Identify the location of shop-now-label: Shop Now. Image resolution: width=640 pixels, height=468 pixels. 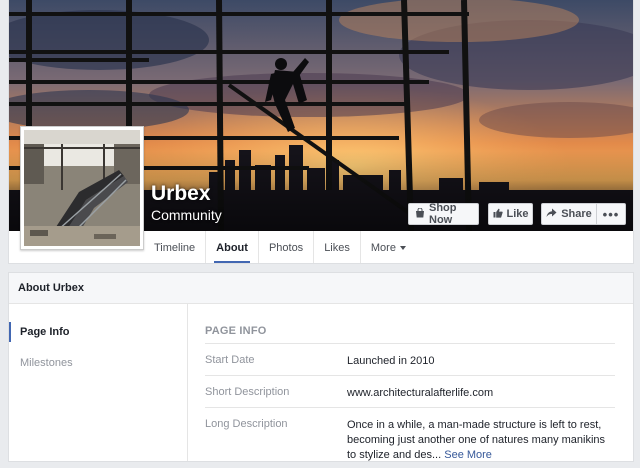
(443, 214).